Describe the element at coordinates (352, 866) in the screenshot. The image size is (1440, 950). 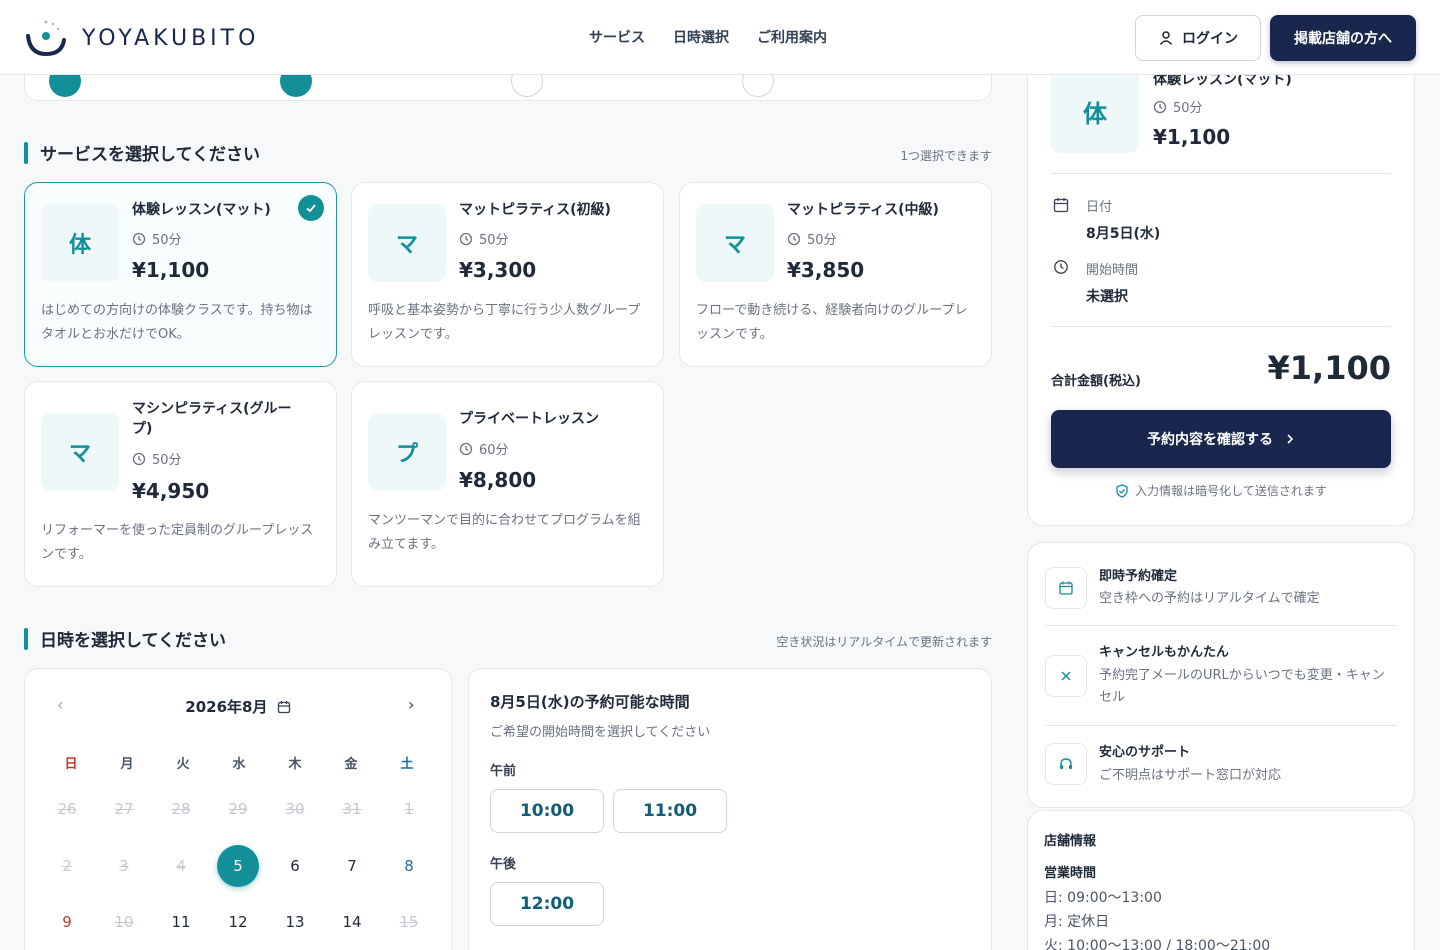
I see `calendar-day: 7` at that location.